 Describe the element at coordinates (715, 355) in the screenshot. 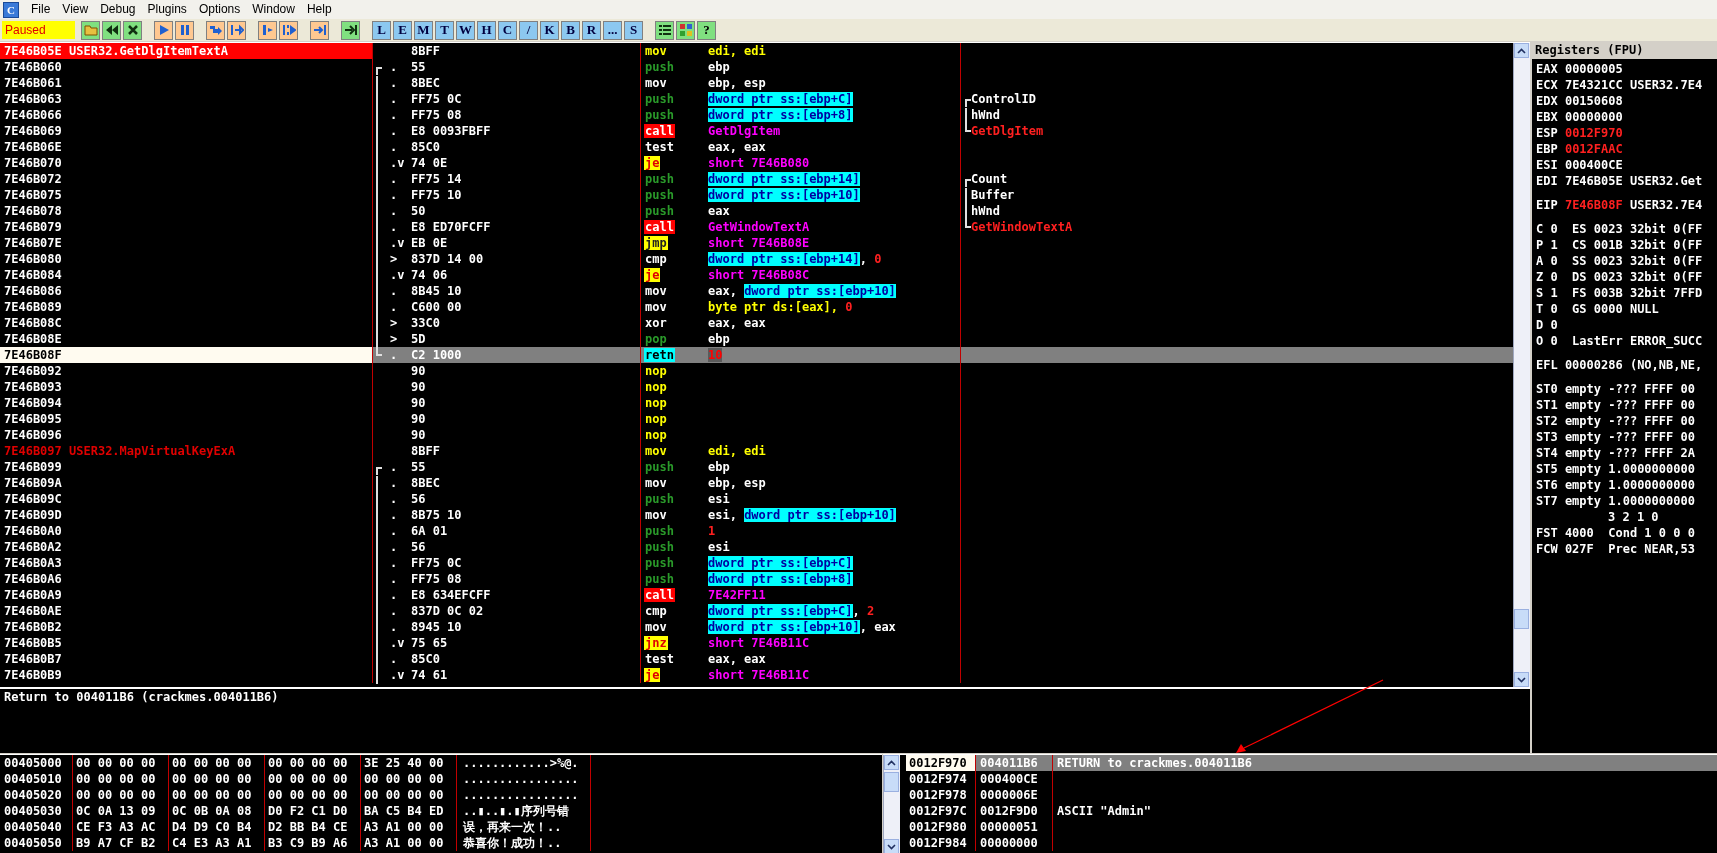

I see `operands: 10` at that location.